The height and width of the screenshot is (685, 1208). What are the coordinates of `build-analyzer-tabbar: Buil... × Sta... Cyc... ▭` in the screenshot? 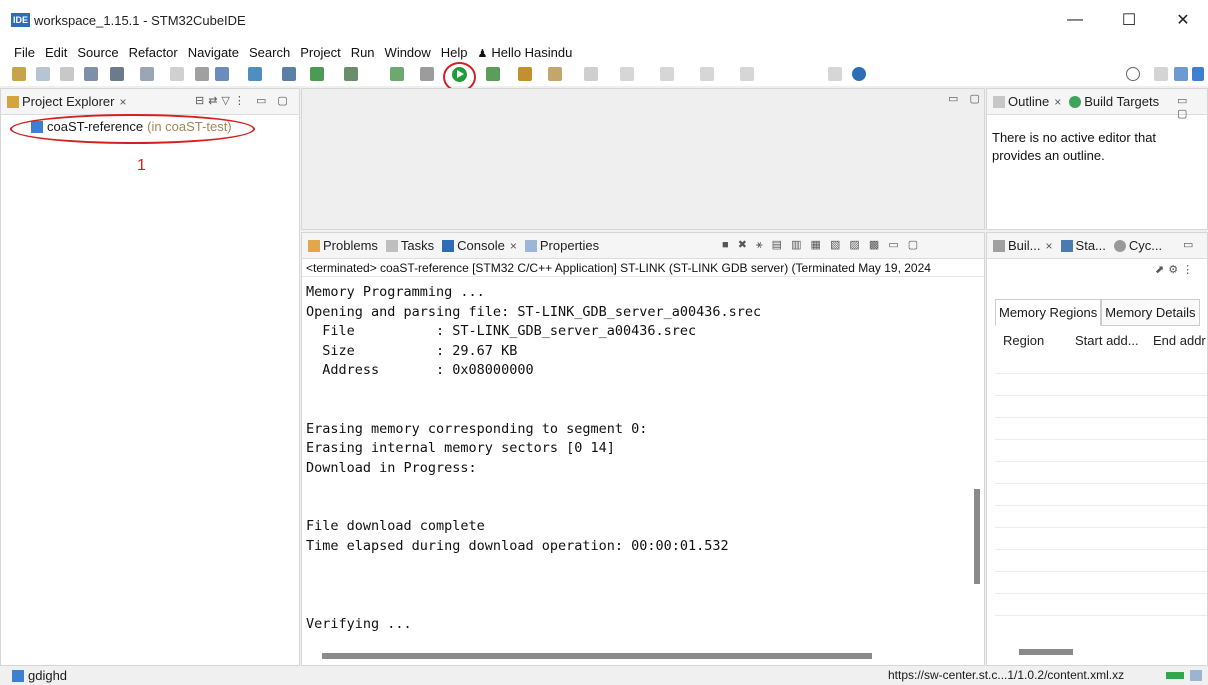 It's located at (1097, 246).